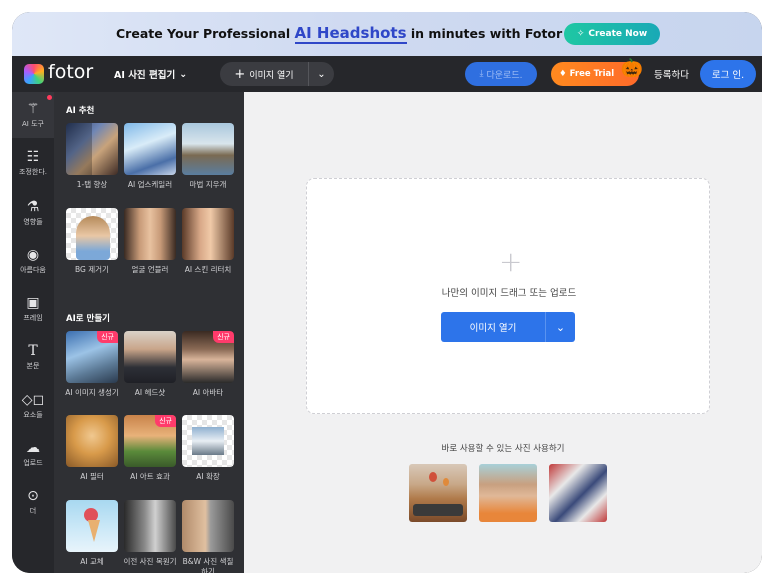  I want to click on tool-label: AI 교체, so click(92, 561).